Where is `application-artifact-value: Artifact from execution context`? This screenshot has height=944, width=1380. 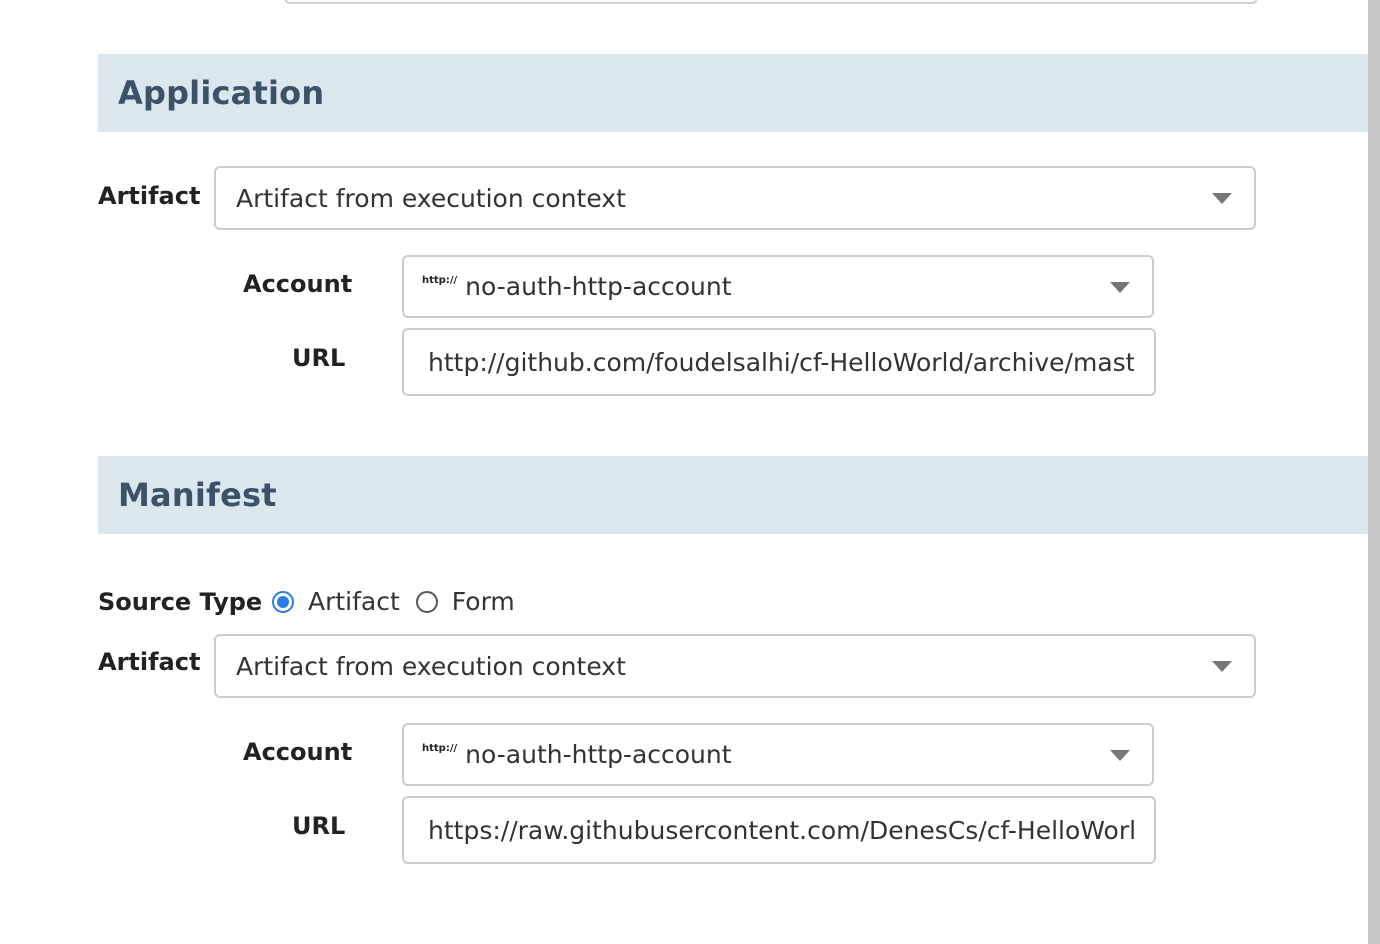 application-artifact-value: Artifact from execution context is located at coordinates (431, 198).